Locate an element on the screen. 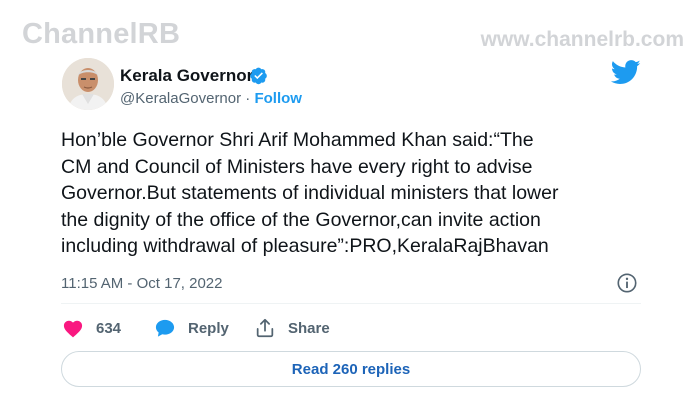 This screenshot has height=400, width=700. divider is located at coordinates (351, 303).